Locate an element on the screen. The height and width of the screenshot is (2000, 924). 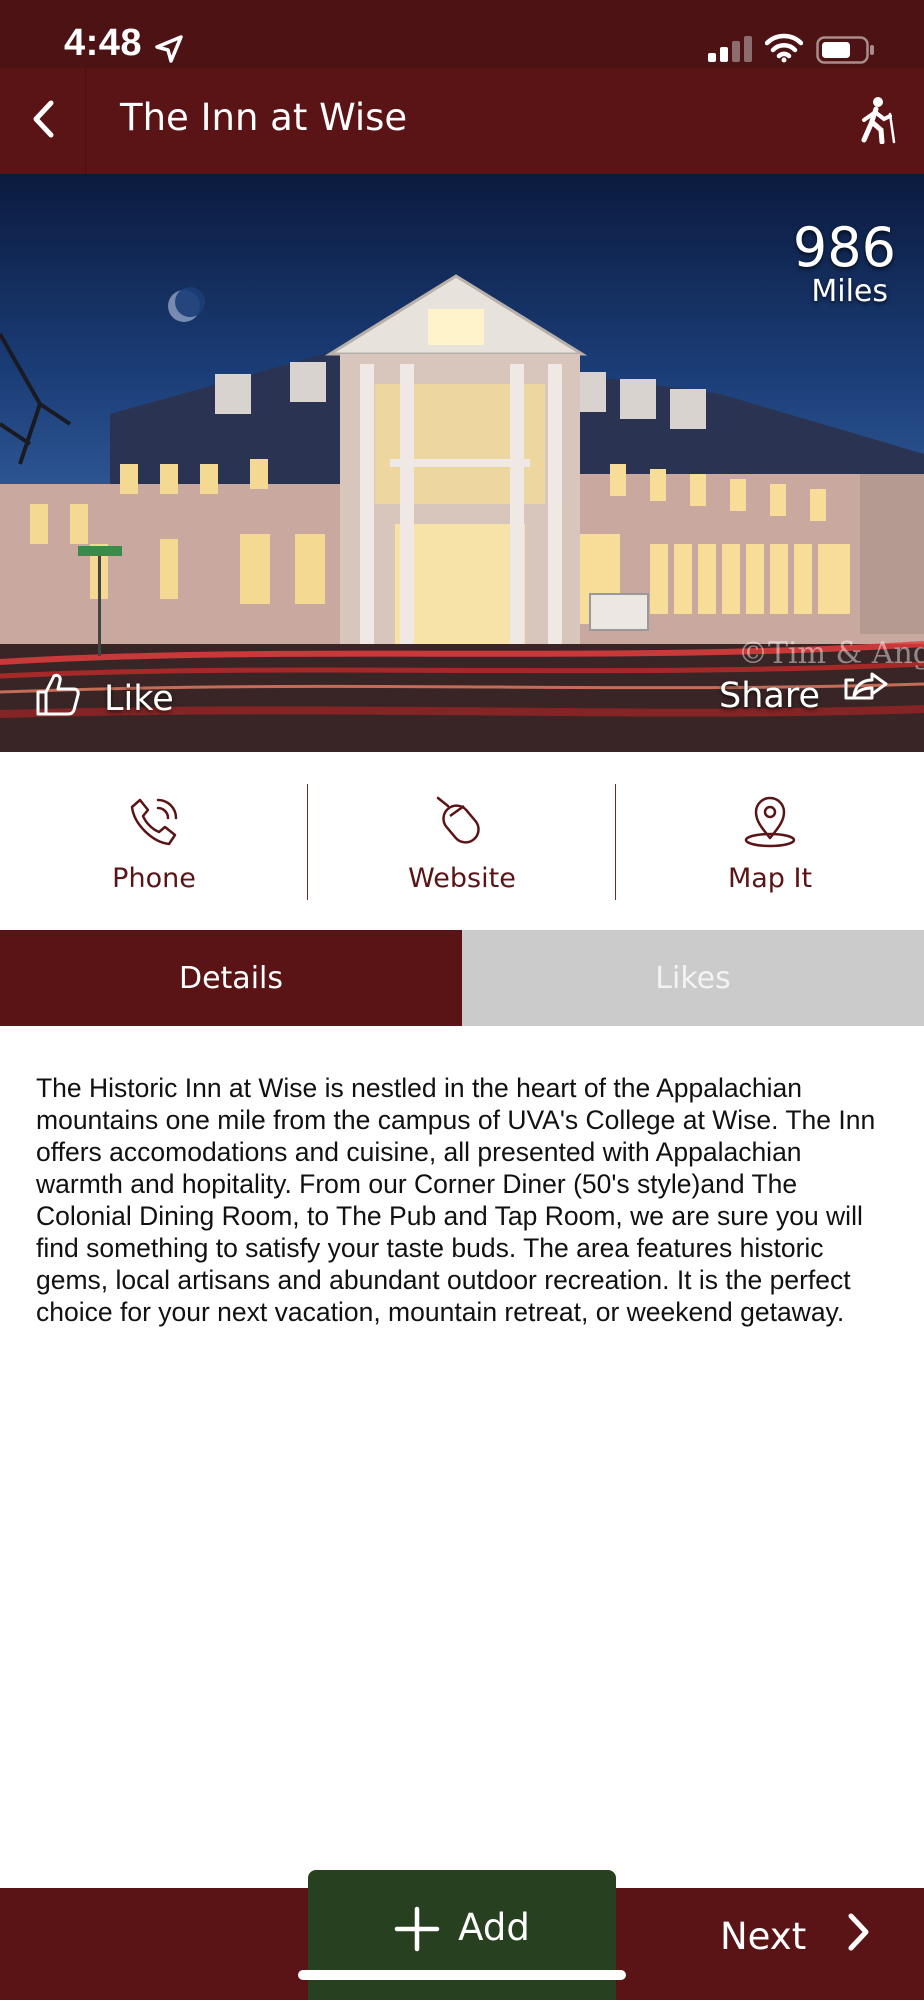
tab-likes: Likes is located at coordinates (693, 978).